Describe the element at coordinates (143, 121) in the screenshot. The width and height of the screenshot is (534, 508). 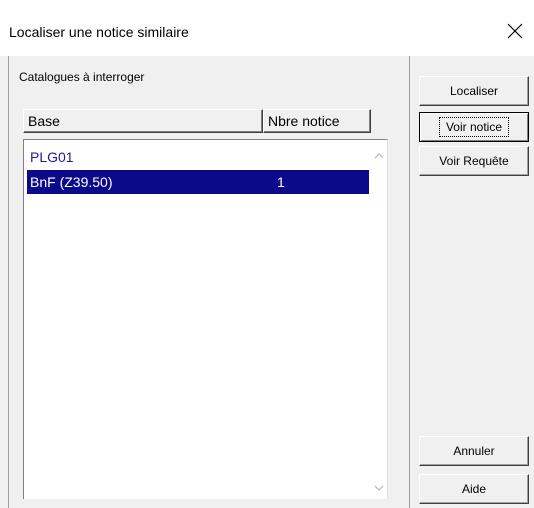
I see `column-header-base: Base` at that location.